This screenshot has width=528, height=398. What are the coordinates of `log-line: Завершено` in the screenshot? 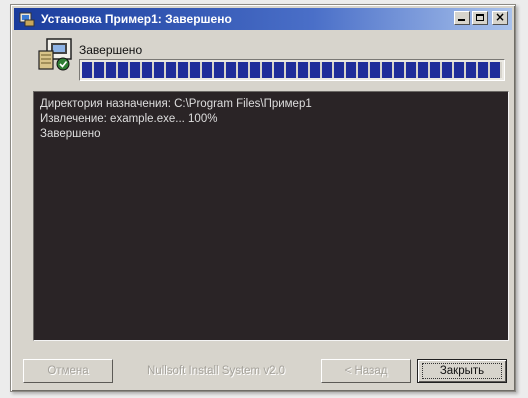 It's located at (70, 134).